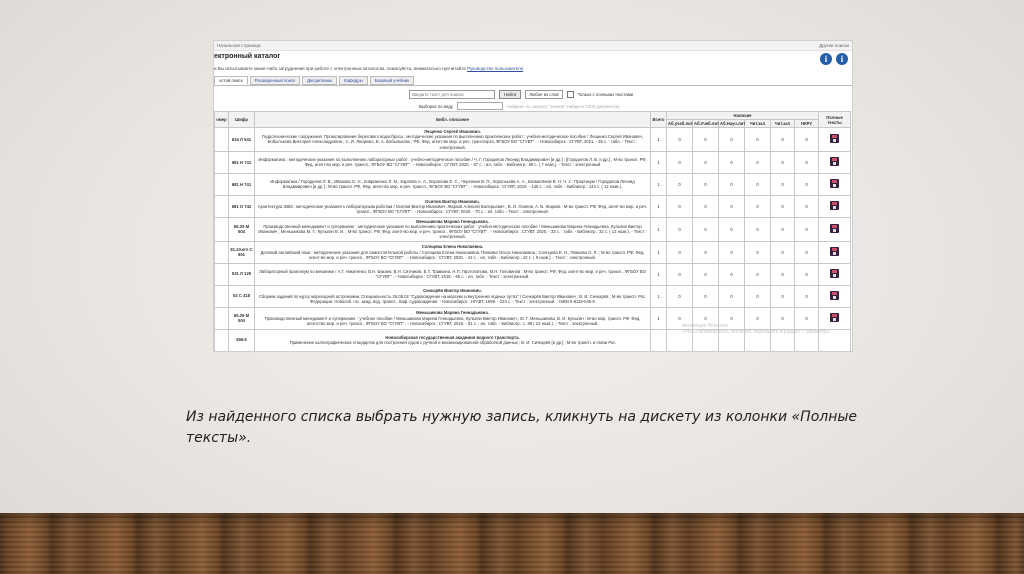 This screenshot has height=574, width=1024. What do you see at coordinates (231, 80) in the screenshot?
I see `tab-simple-search: остой поиск` at bounding box center [231, 80].